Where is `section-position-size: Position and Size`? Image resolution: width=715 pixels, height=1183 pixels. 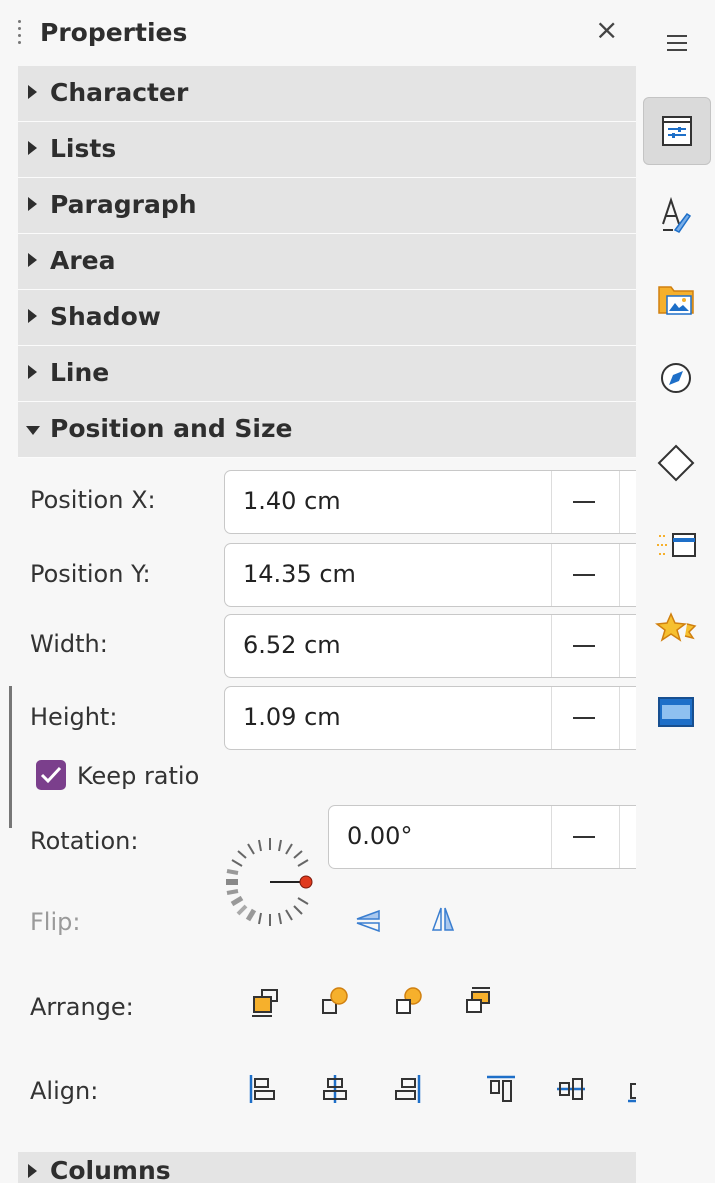
section-position-size: Position and Size is located at coordinates (327, 430).